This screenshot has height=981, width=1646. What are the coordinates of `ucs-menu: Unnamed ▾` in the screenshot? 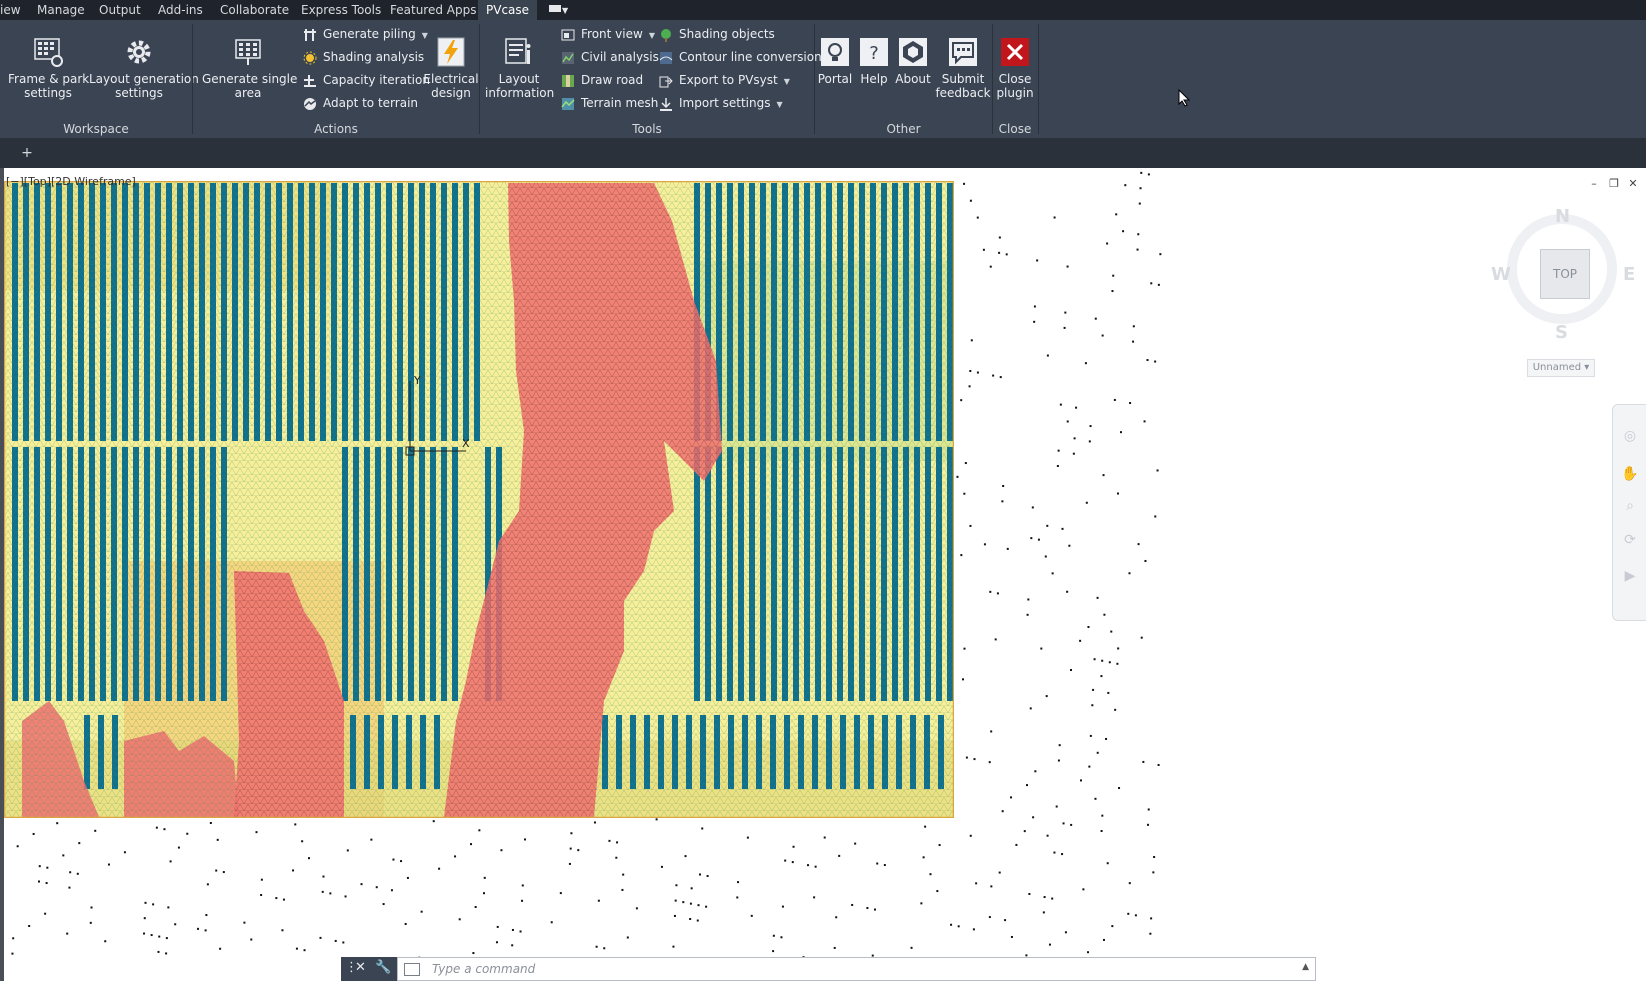 It's located at (1561, 368).